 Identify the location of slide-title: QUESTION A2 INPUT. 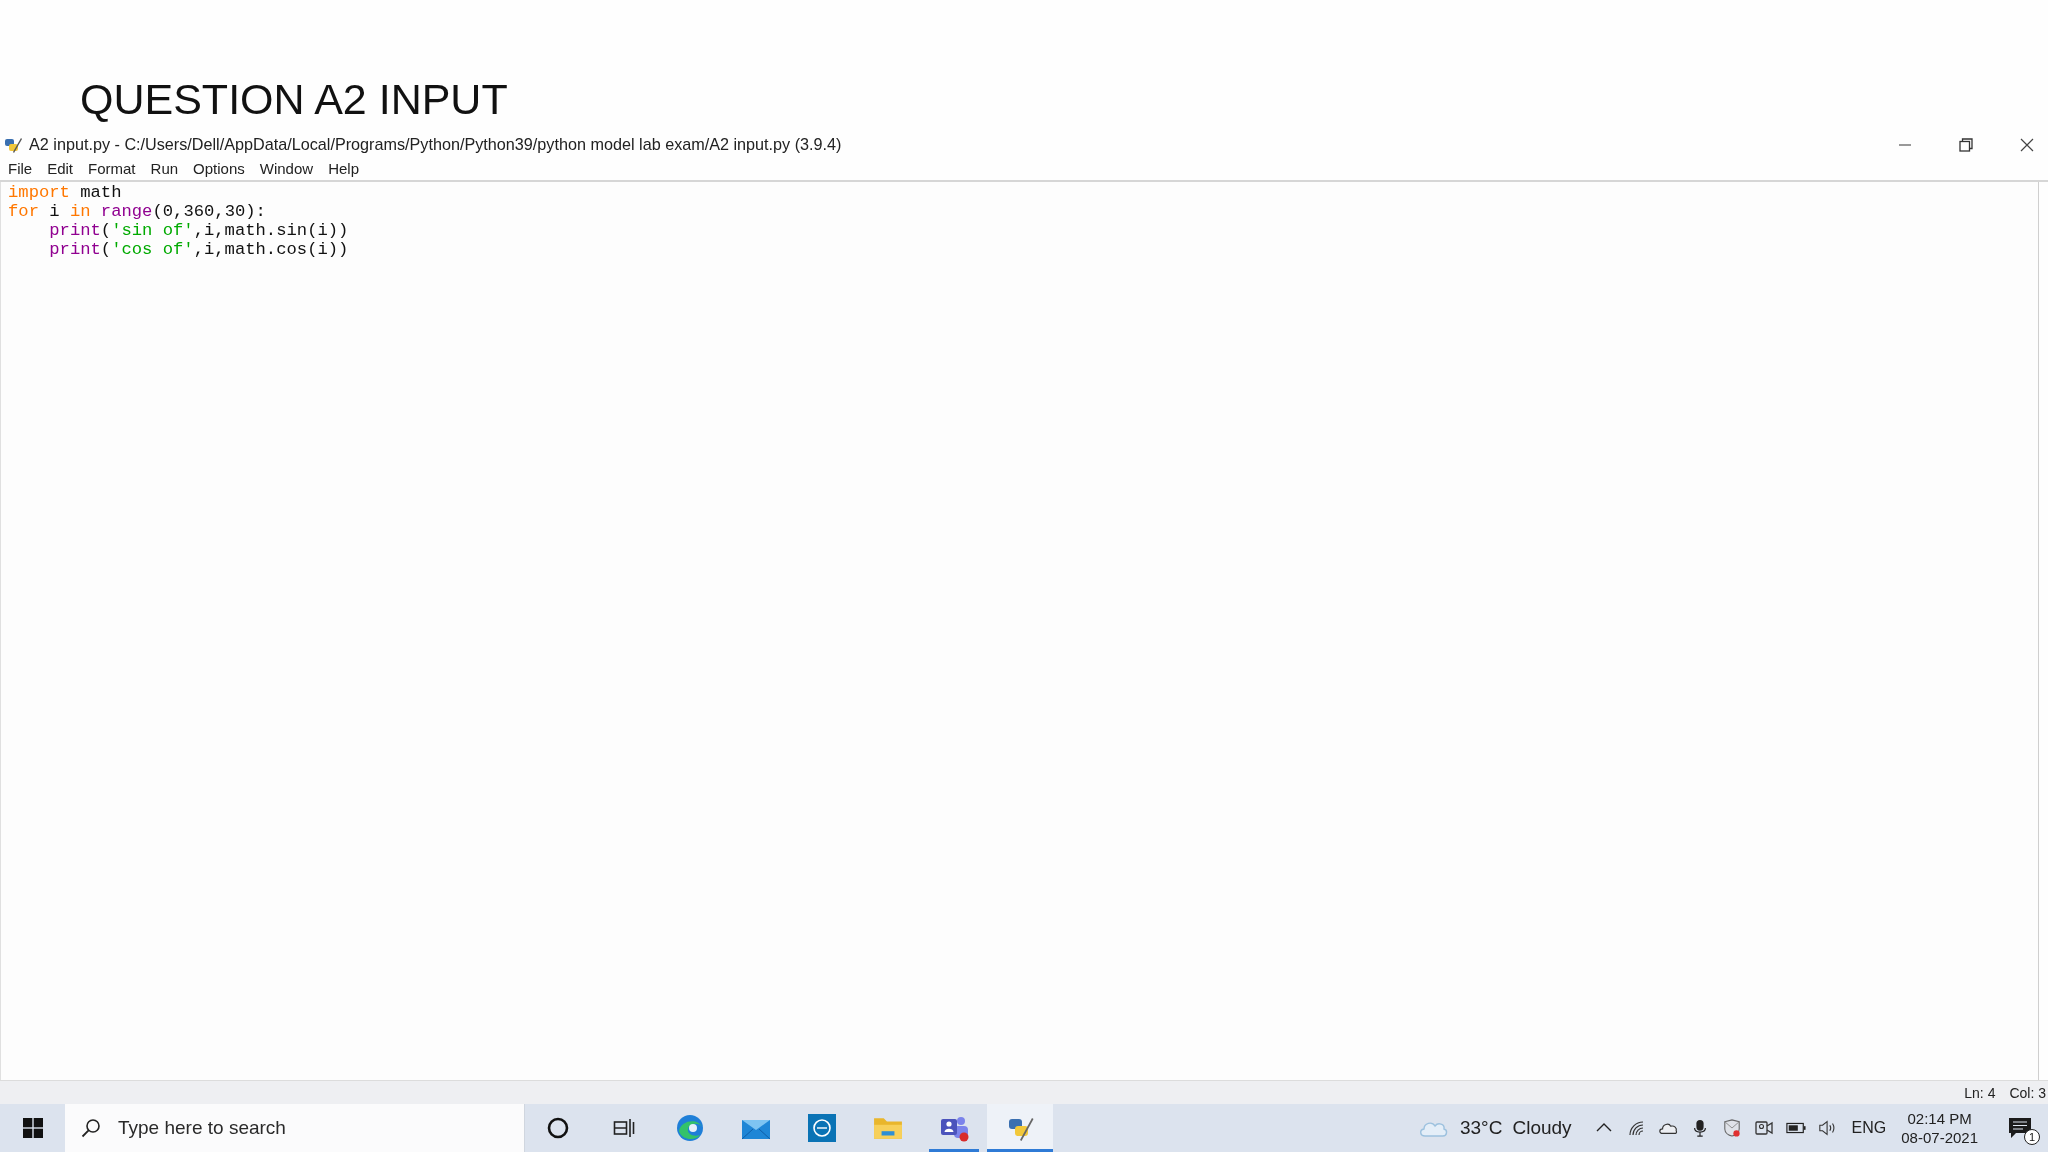
(294, 99).